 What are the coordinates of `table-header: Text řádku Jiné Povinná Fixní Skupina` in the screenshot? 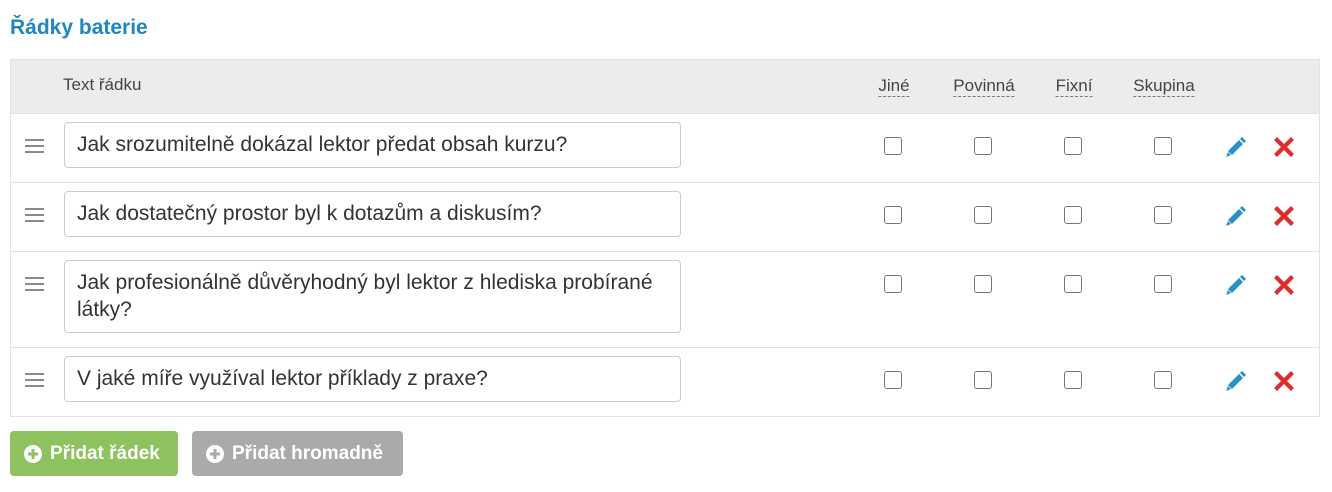 It's located at (665, 86).